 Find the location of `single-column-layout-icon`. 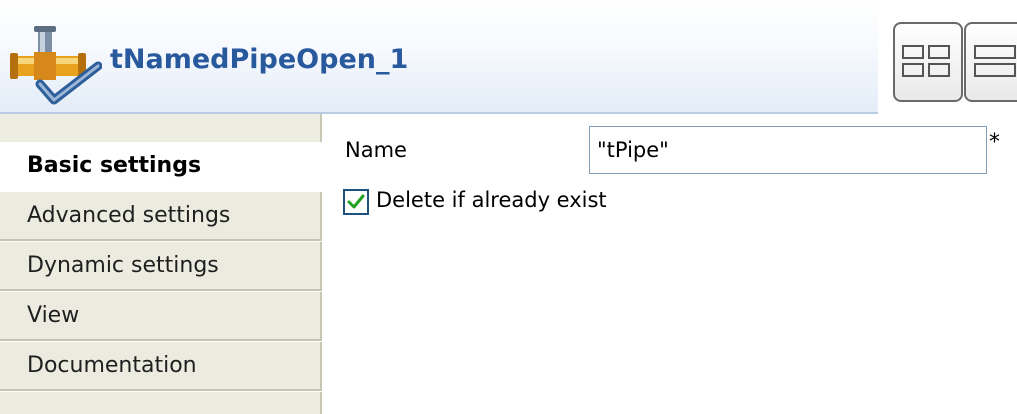

single-column-layout-icon is located at coordinates (995, 61).